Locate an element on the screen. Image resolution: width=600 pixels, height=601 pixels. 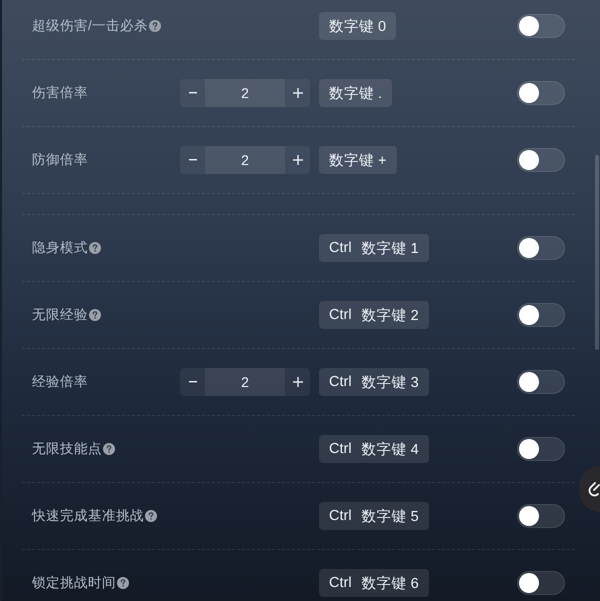
hotkey-button: Ctrl 数字键 6 is located at coordinates (374, 583).